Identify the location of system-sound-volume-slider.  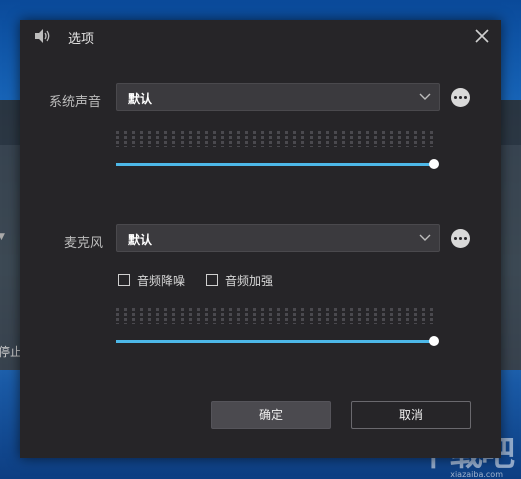
(277, 164).